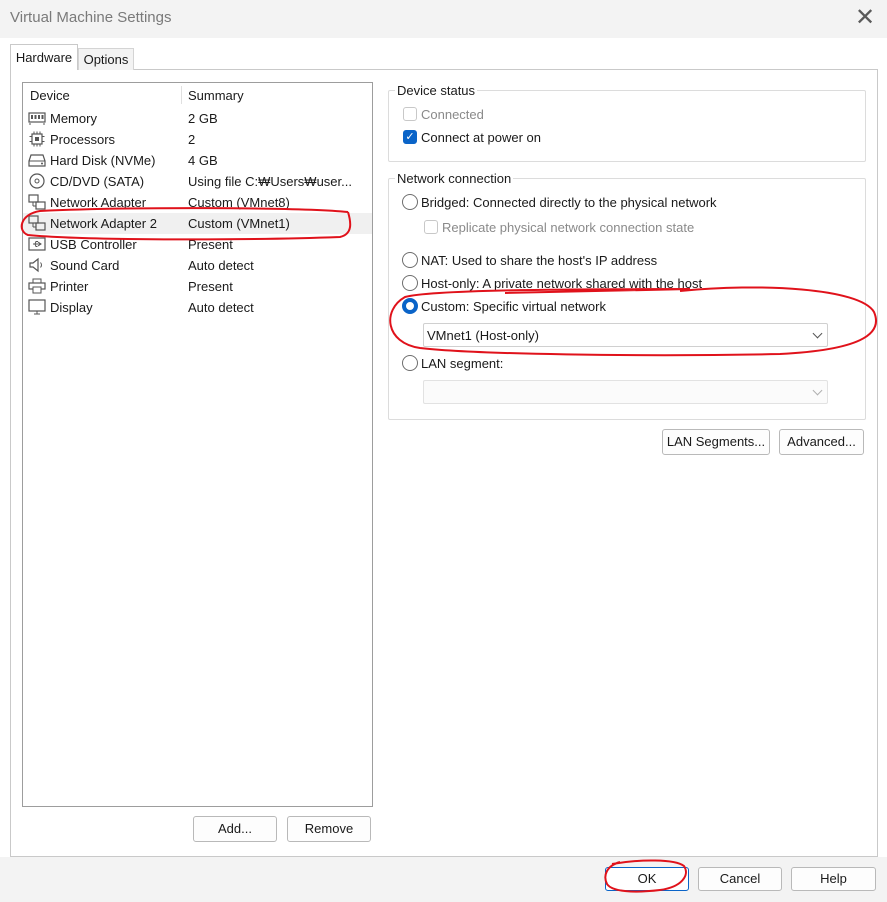  I want to click on device-row-network-adapter-2: Network Adapter 2 Custom (VMnet1), so click(197, 223).